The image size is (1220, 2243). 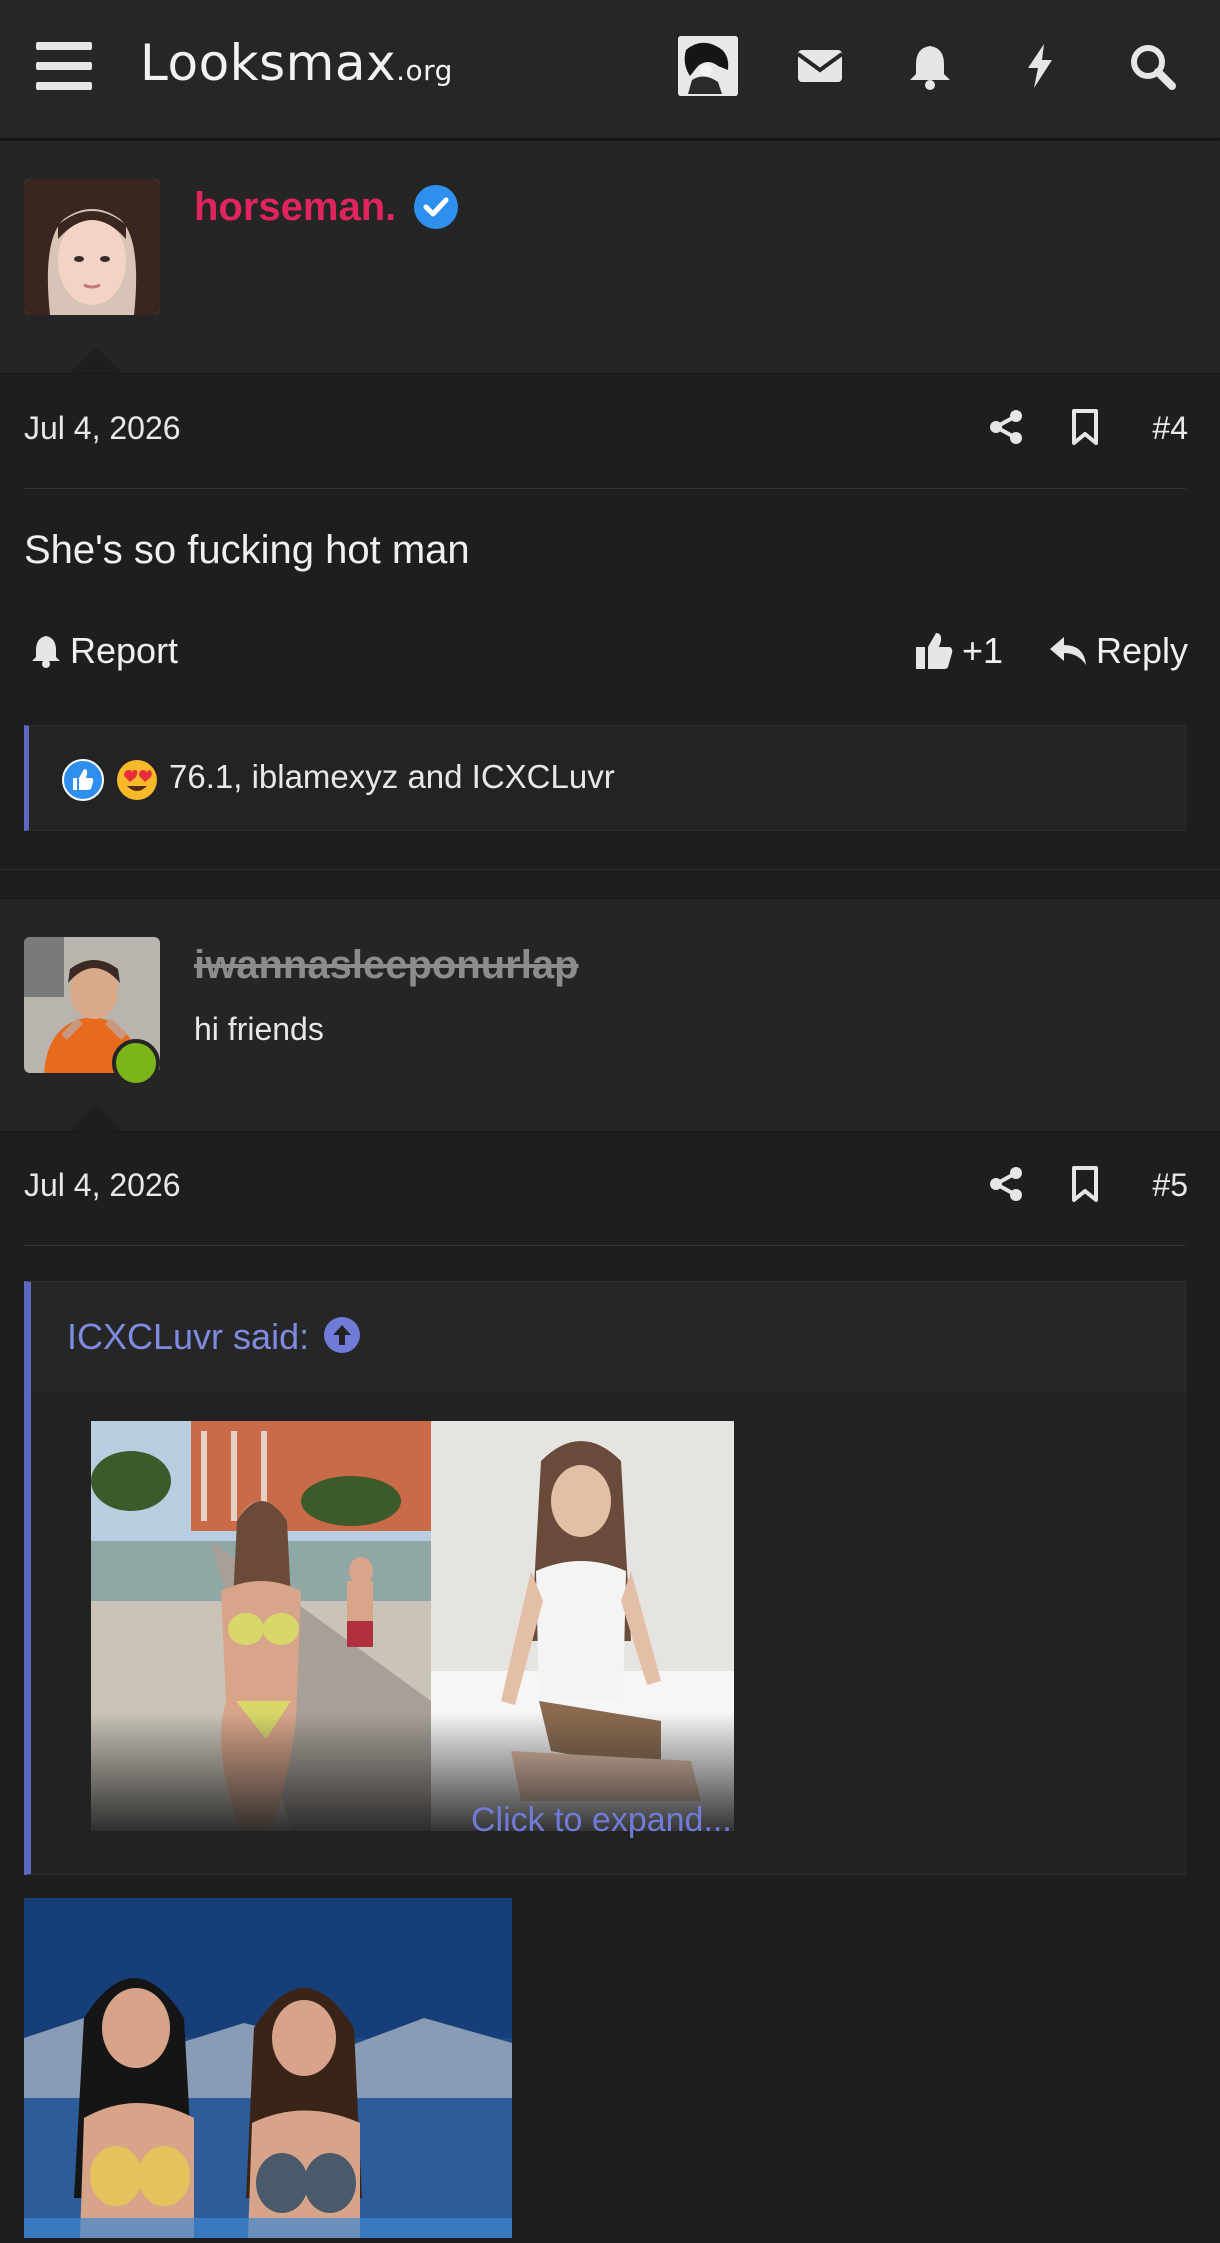 I want to click on post-5-user-header: iwannasleeponurlap hi friends, so click(x=610, y=1015).